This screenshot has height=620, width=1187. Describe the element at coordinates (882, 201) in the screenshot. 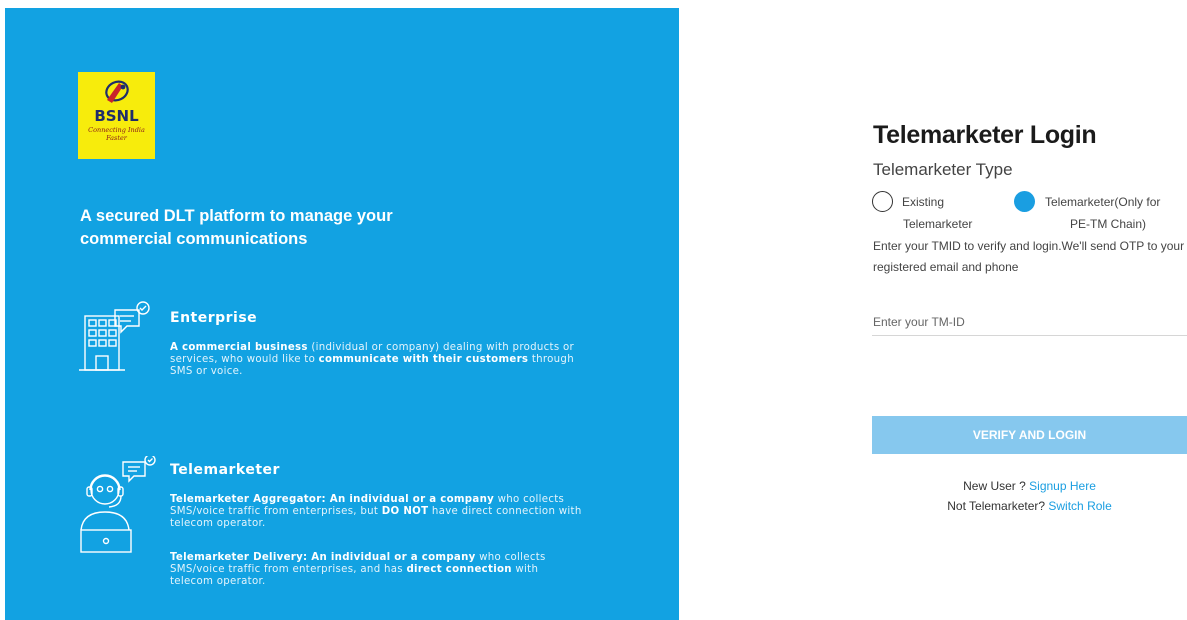

I see `existing-telemarketer-radio` at that location.